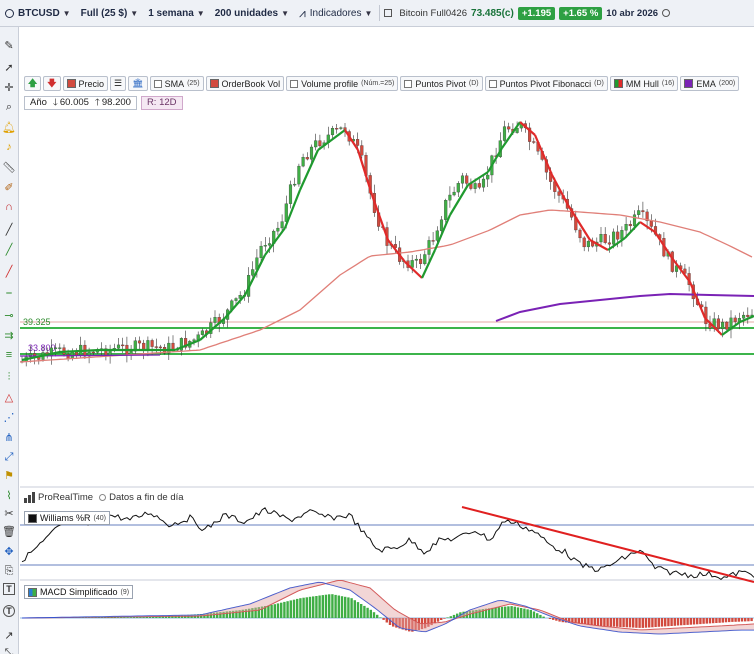 This screenshot has height=654, width=754. Describe the element at coordinates (52, 83) in the screenshot. I see `move-down-button: 🡇` at that location.